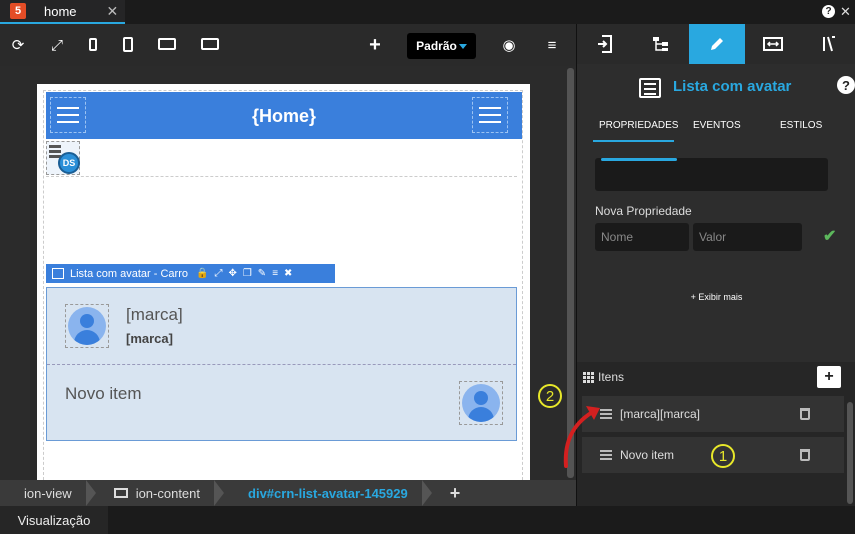 The width and height of the screenshot is (855, 534). I want to click on hide-preview-icon: ◉, so click(509, 45).